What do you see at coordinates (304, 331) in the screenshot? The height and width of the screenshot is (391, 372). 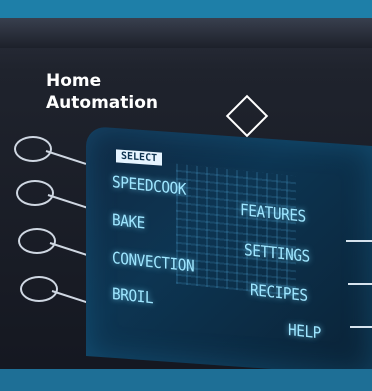 I see `menu-help: HELP` at bounding box center [304, 331].